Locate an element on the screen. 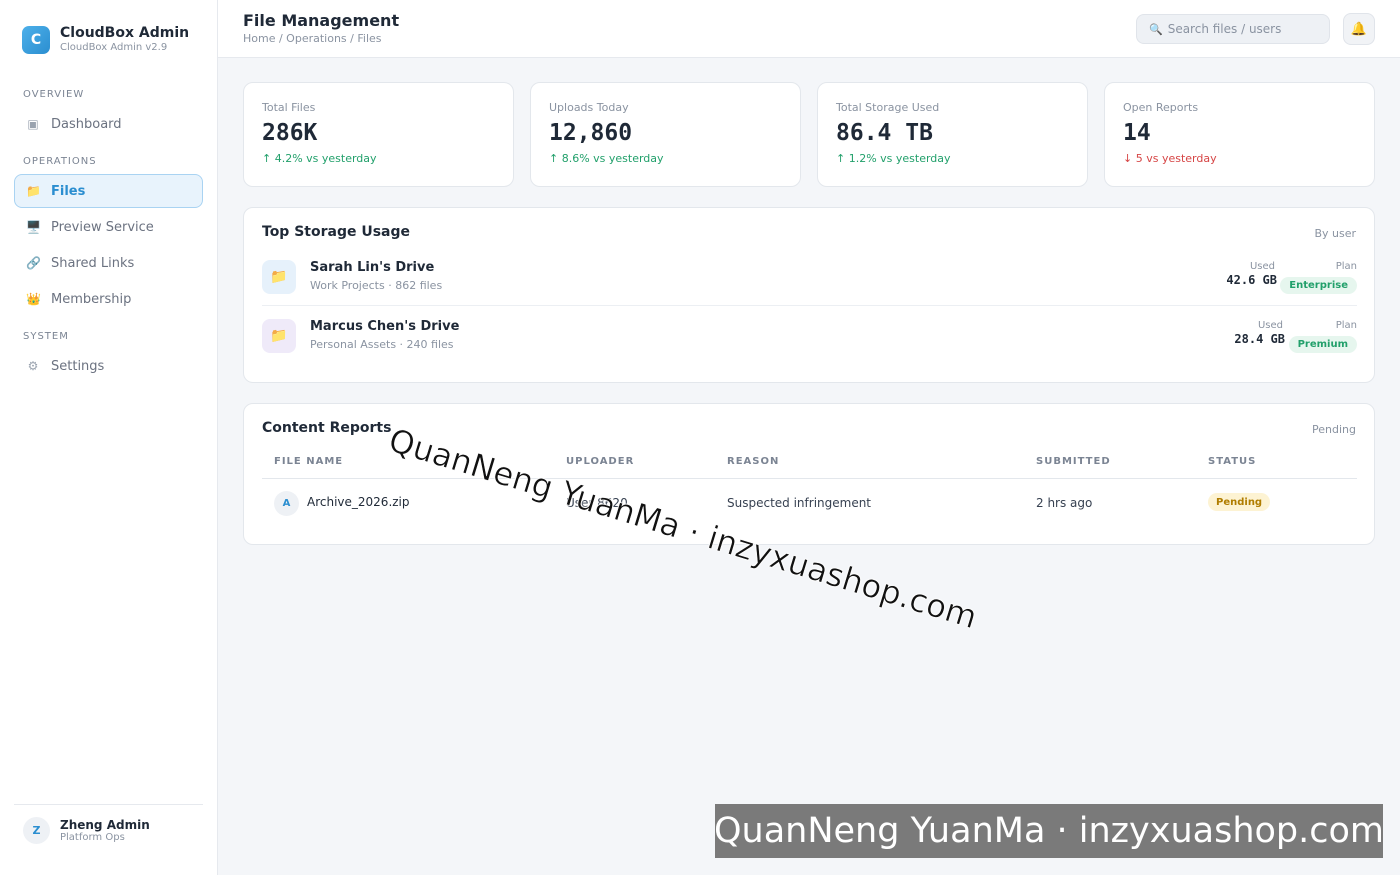 This screenshot has width=1400, height=875. panel-title: Top Storage Usage is located at coordinates (336, 232).